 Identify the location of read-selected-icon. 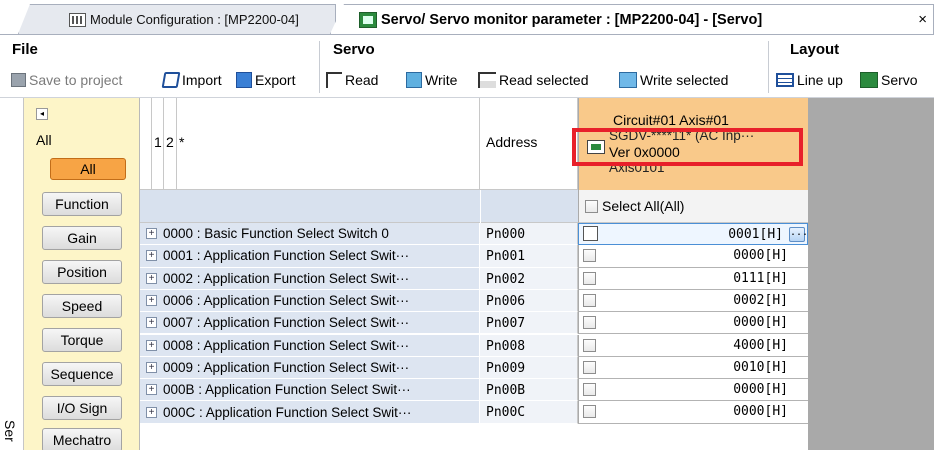
(487, 80).